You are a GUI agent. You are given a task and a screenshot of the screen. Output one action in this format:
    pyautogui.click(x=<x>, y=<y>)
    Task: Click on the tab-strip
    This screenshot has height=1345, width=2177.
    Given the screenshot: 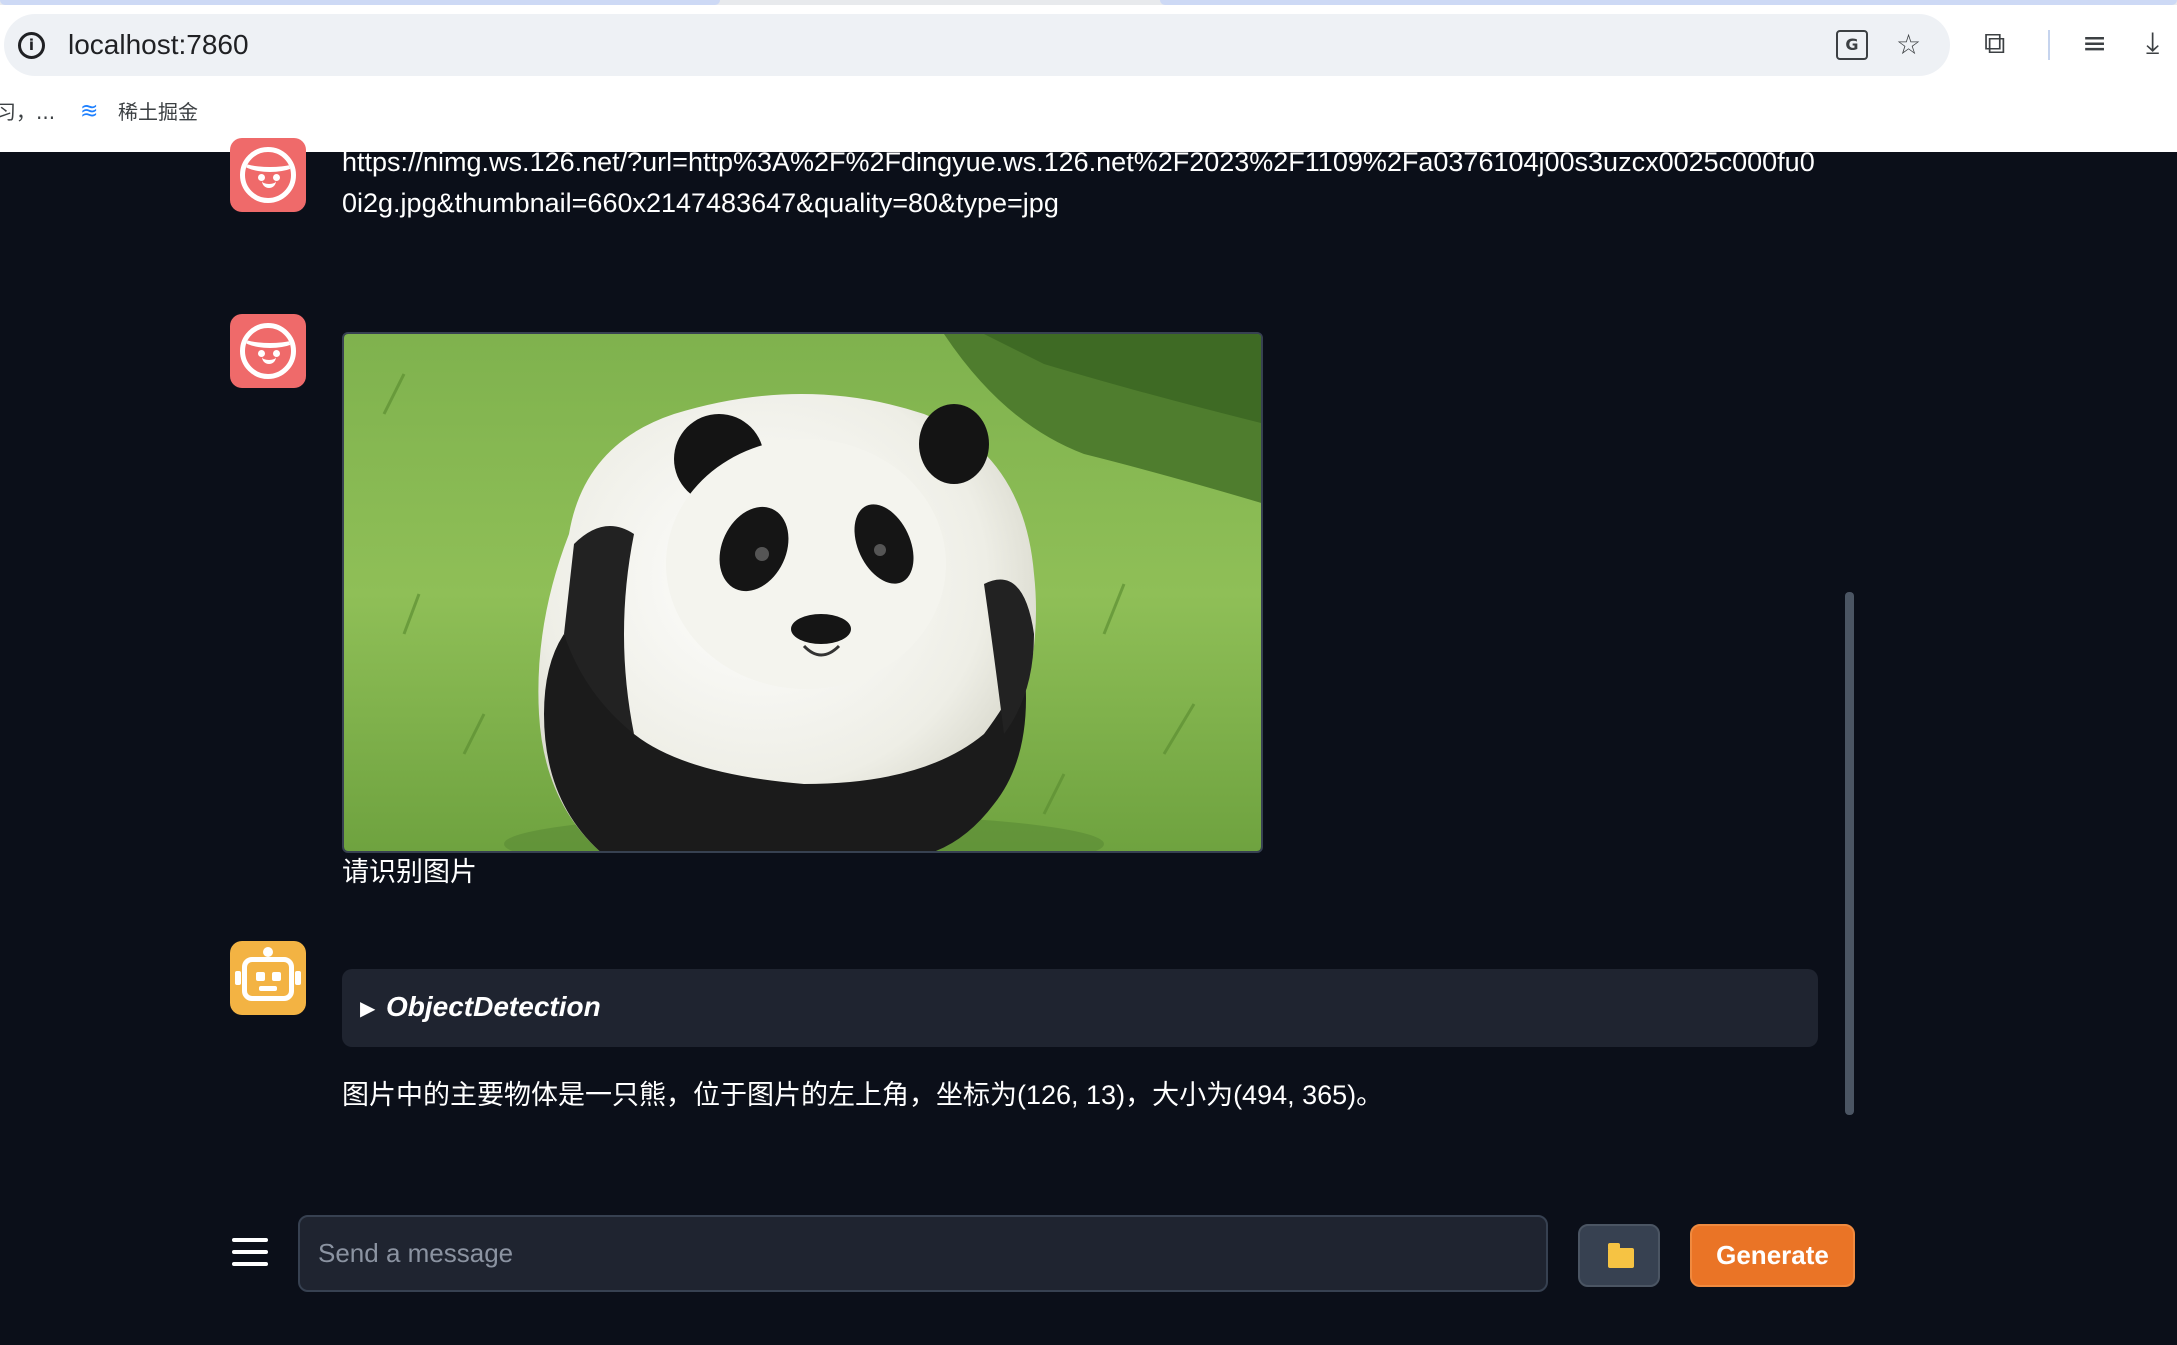 What is the action you would take?
    pyautogui.click(x=1088, y=2)
    